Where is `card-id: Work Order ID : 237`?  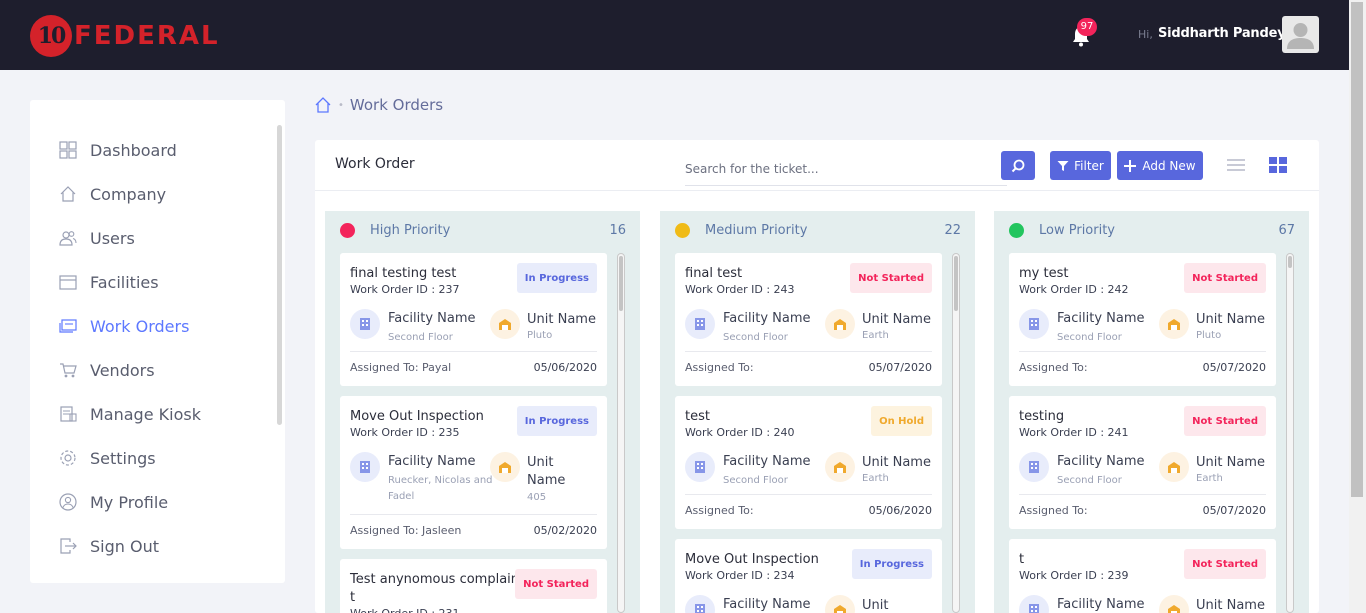 card-id: Work Order ID : 237 is located at coordinates (405, 289).